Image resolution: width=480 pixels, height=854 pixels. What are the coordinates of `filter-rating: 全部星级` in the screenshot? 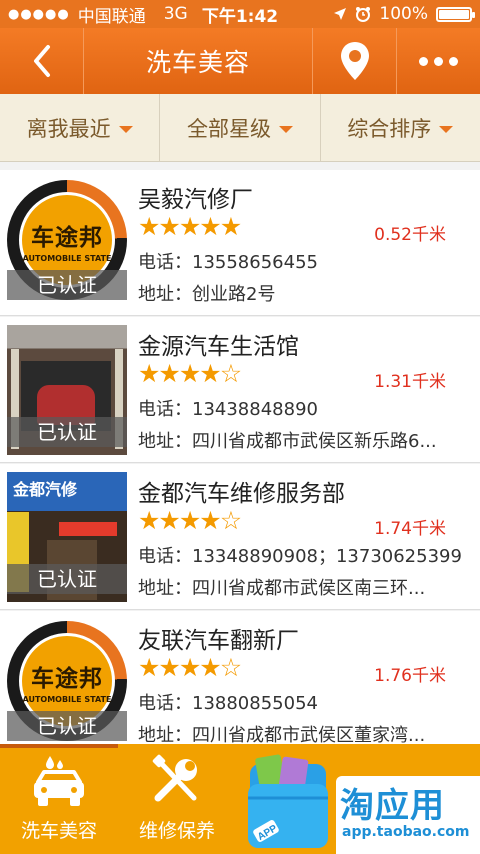 It's located at (240, 127).